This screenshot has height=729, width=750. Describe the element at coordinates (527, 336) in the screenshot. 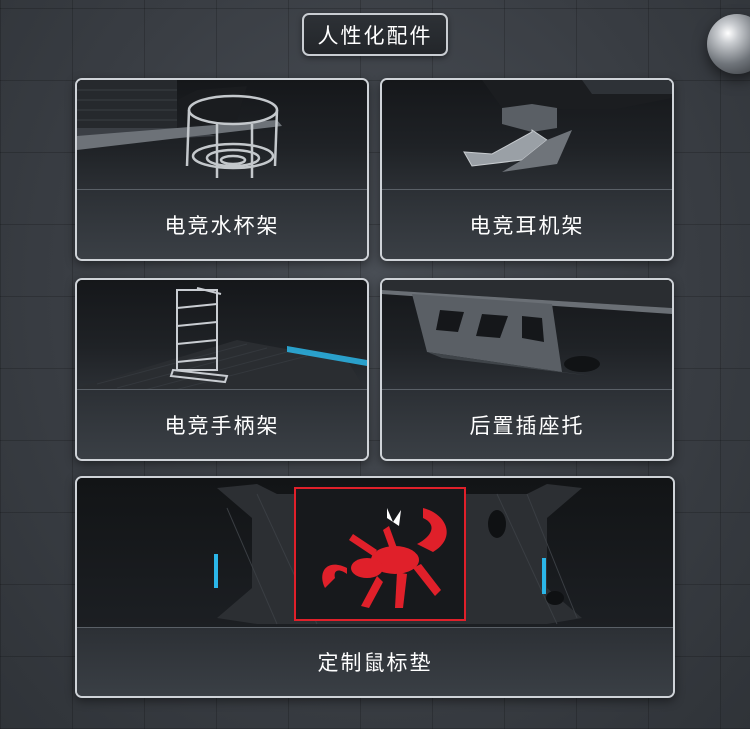

I see `socket-tray-photo` at that location.